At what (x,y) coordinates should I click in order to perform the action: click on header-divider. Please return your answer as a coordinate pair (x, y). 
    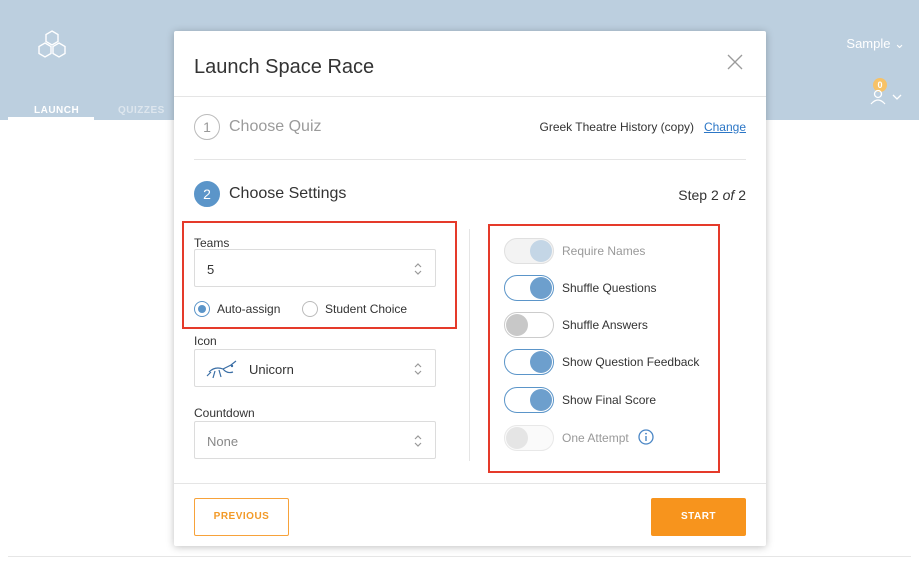
    Looking at the image, I should click on (470, 96).